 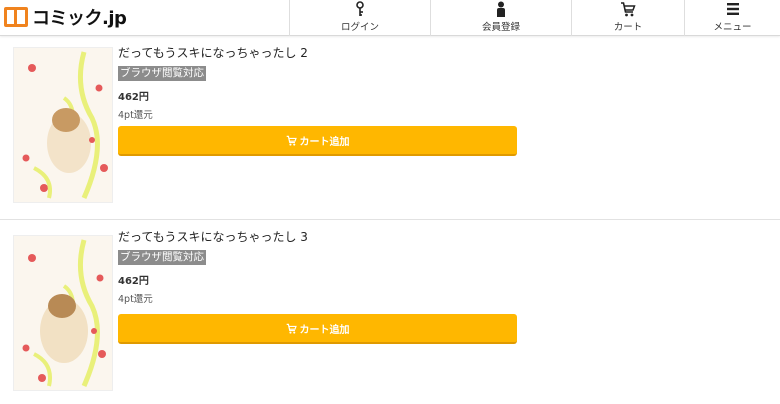 I want to click on site-logo: コミック.jp, so click(x=65, y=17).